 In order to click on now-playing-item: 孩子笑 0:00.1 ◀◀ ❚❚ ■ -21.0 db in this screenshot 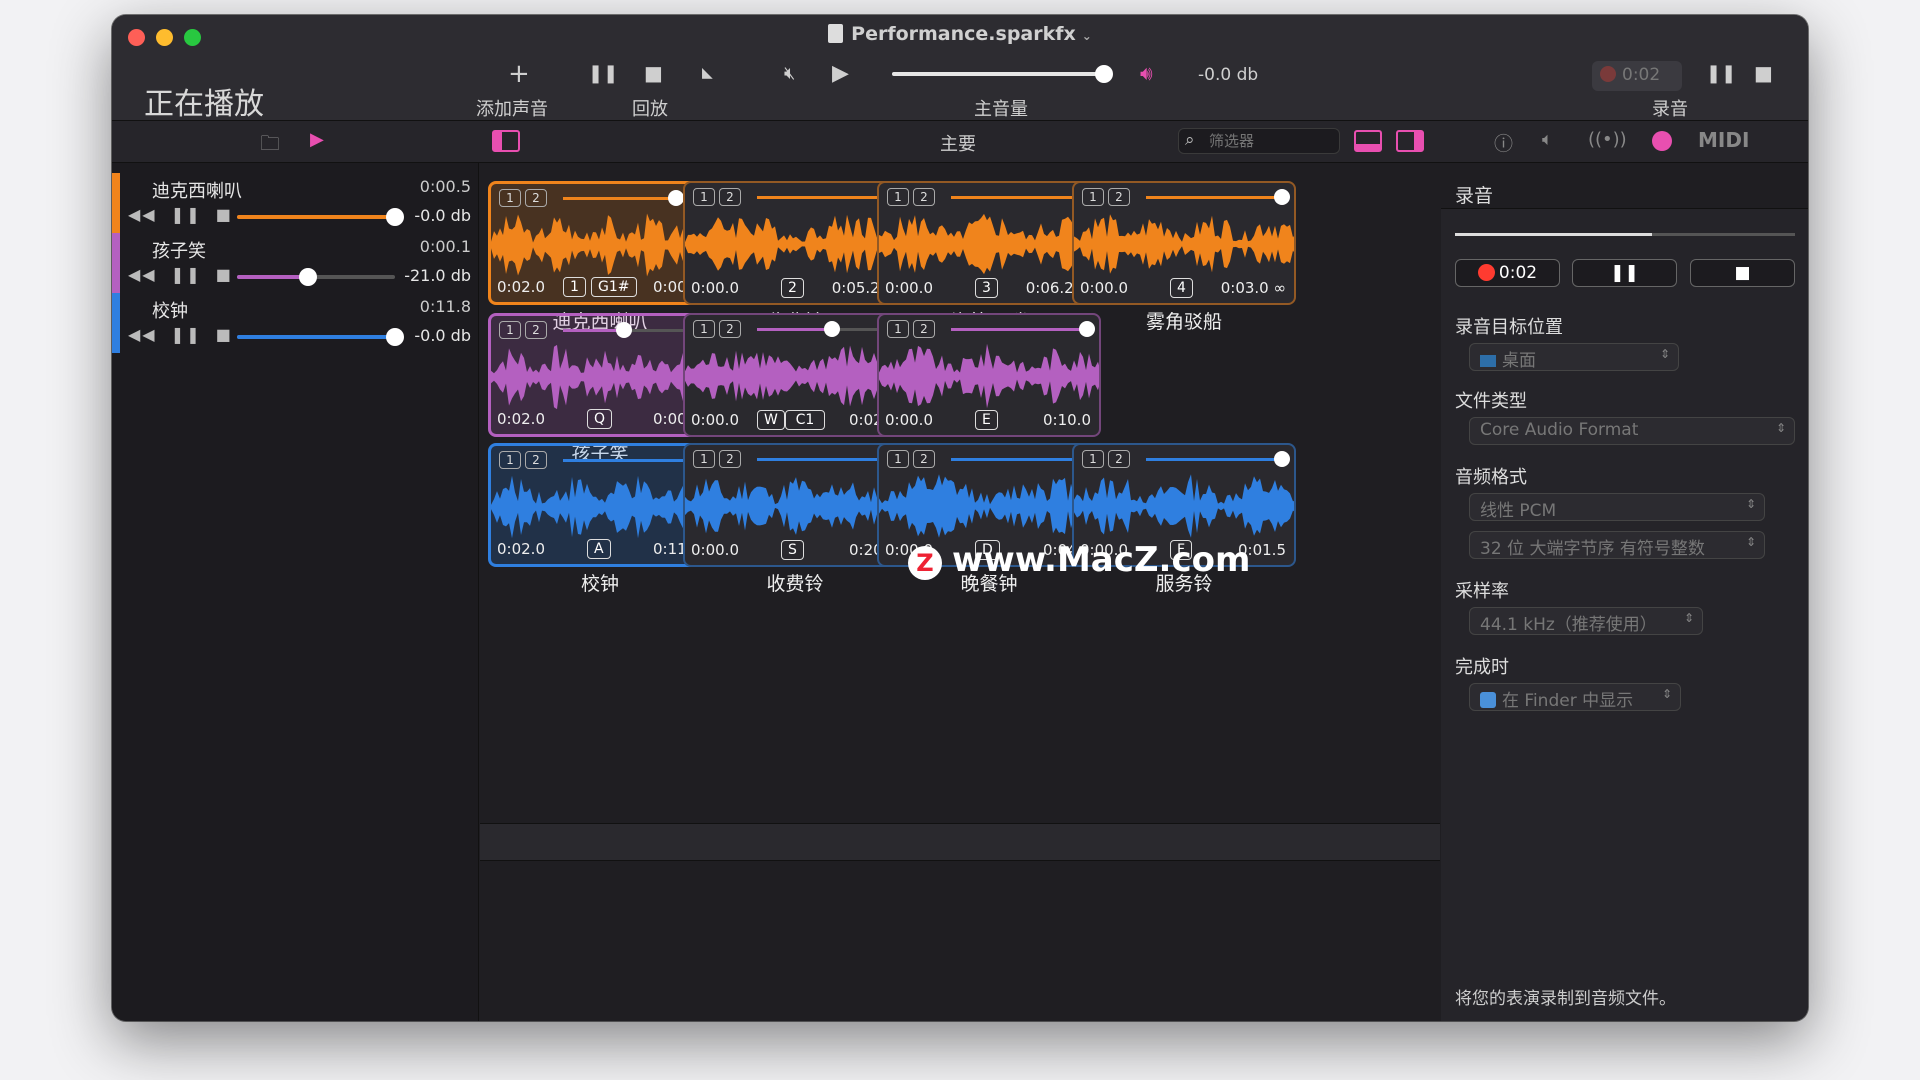, I will do `click(295, 263)`.